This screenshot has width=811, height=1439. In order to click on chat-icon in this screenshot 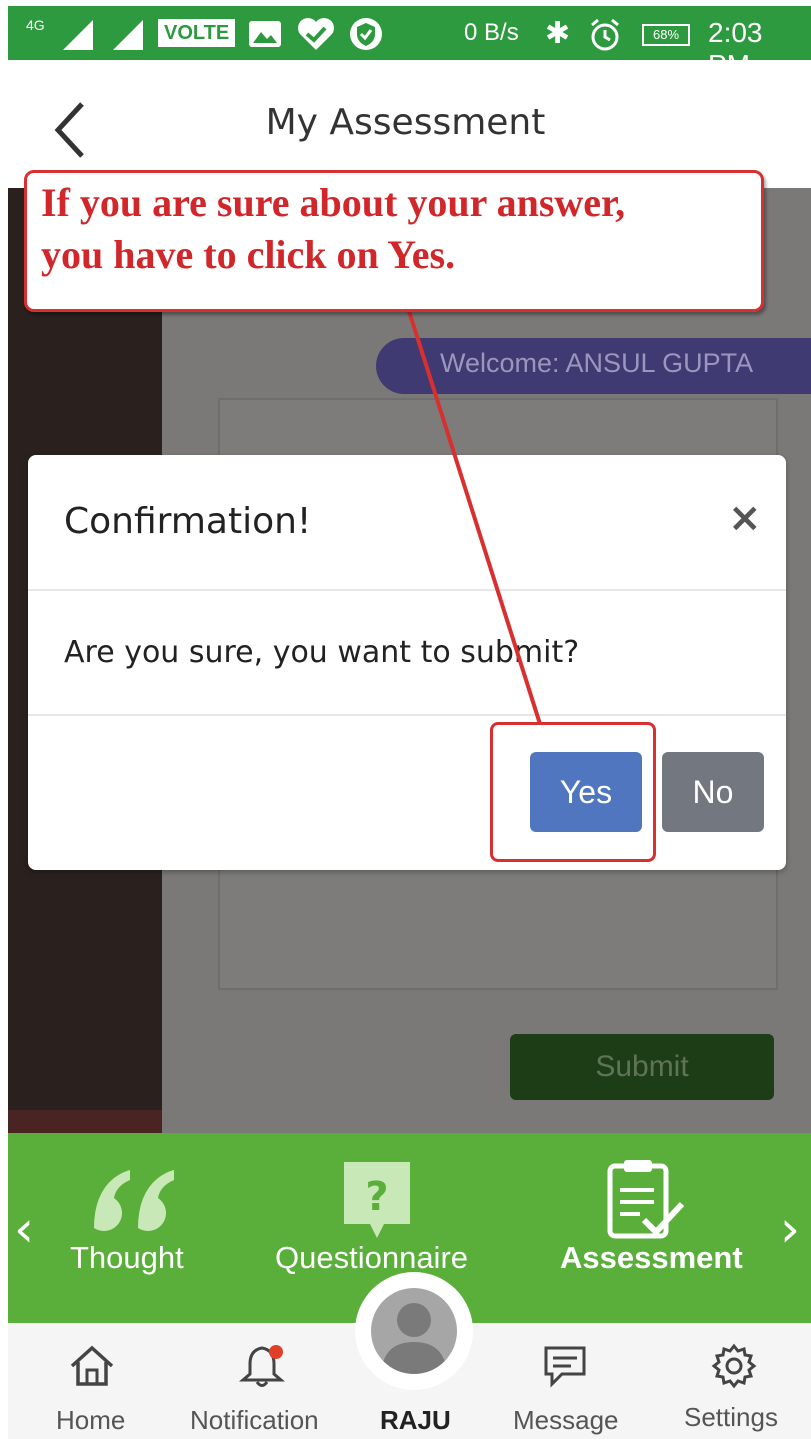, I will do `click(565, 1367)`.